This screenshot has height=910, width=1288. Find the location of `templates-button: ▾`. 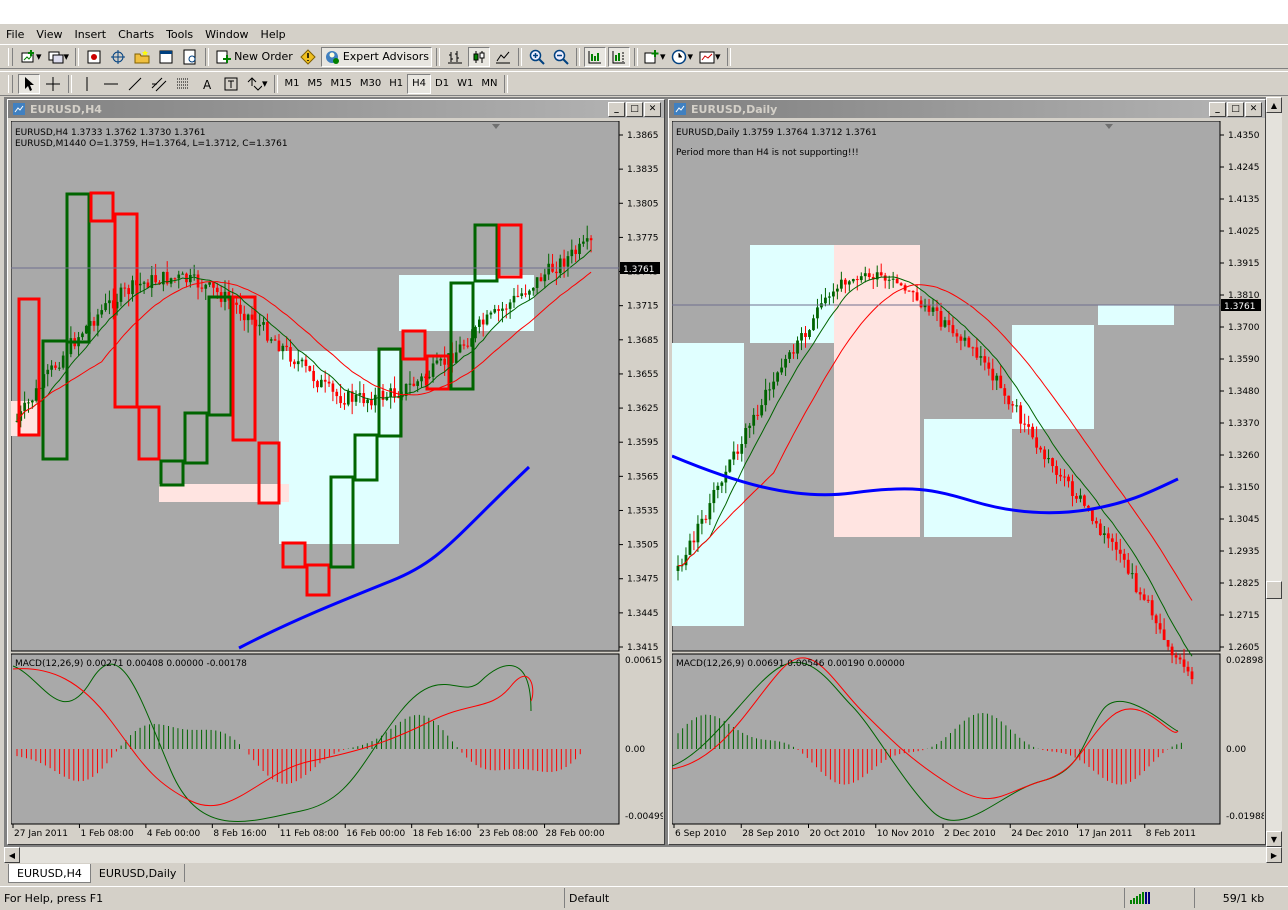

templates-button: ▾ is located at coordinates (710, 57).